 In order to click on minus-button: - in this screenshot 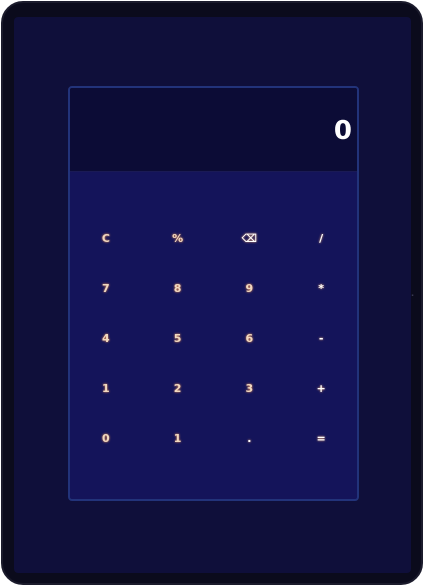, I will do `click(321, 338)`.